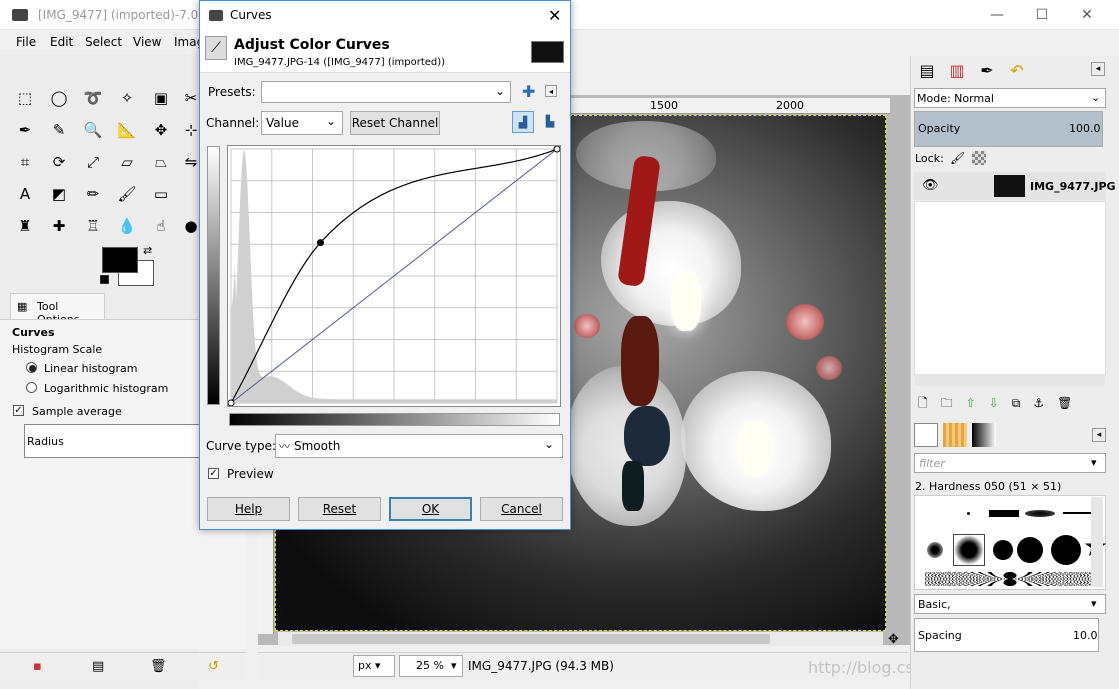 The image size is (1119, 689). I want to click on paths-icon: ✒, so click(25, 130).